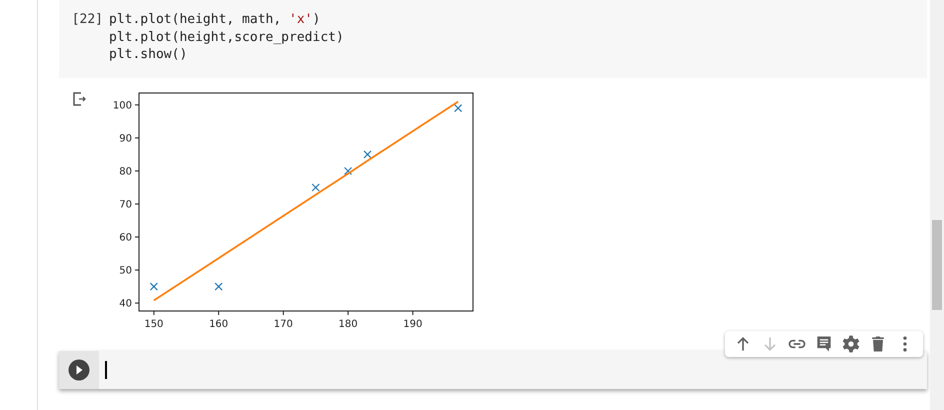 Image resolution: width=944 pixels, height=410 pixels. What do you see at coordinates (283, 323) in the screenshot?
I see `x-tick-label: 170` at bounding box center [283, 323].